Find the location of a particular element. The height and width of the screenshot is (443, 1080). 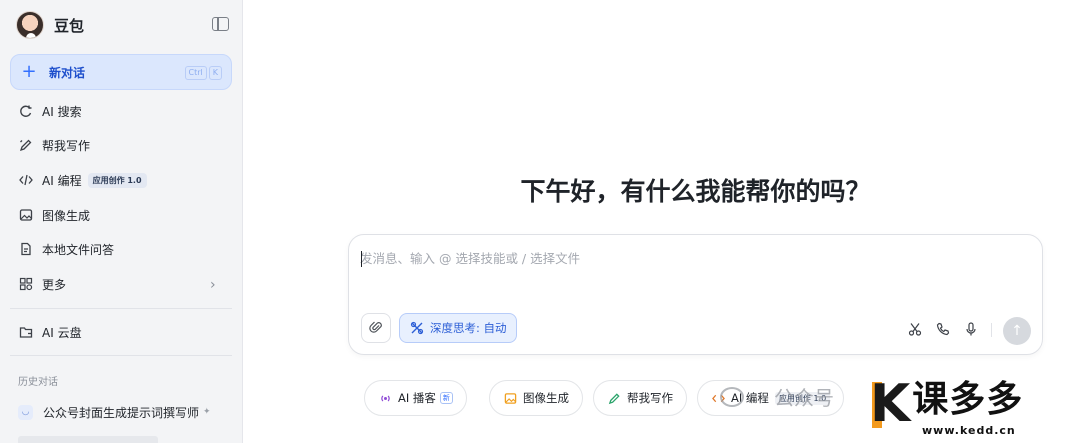

quick-action-writing: 帮我写作 is located at coordinates (640, 398).